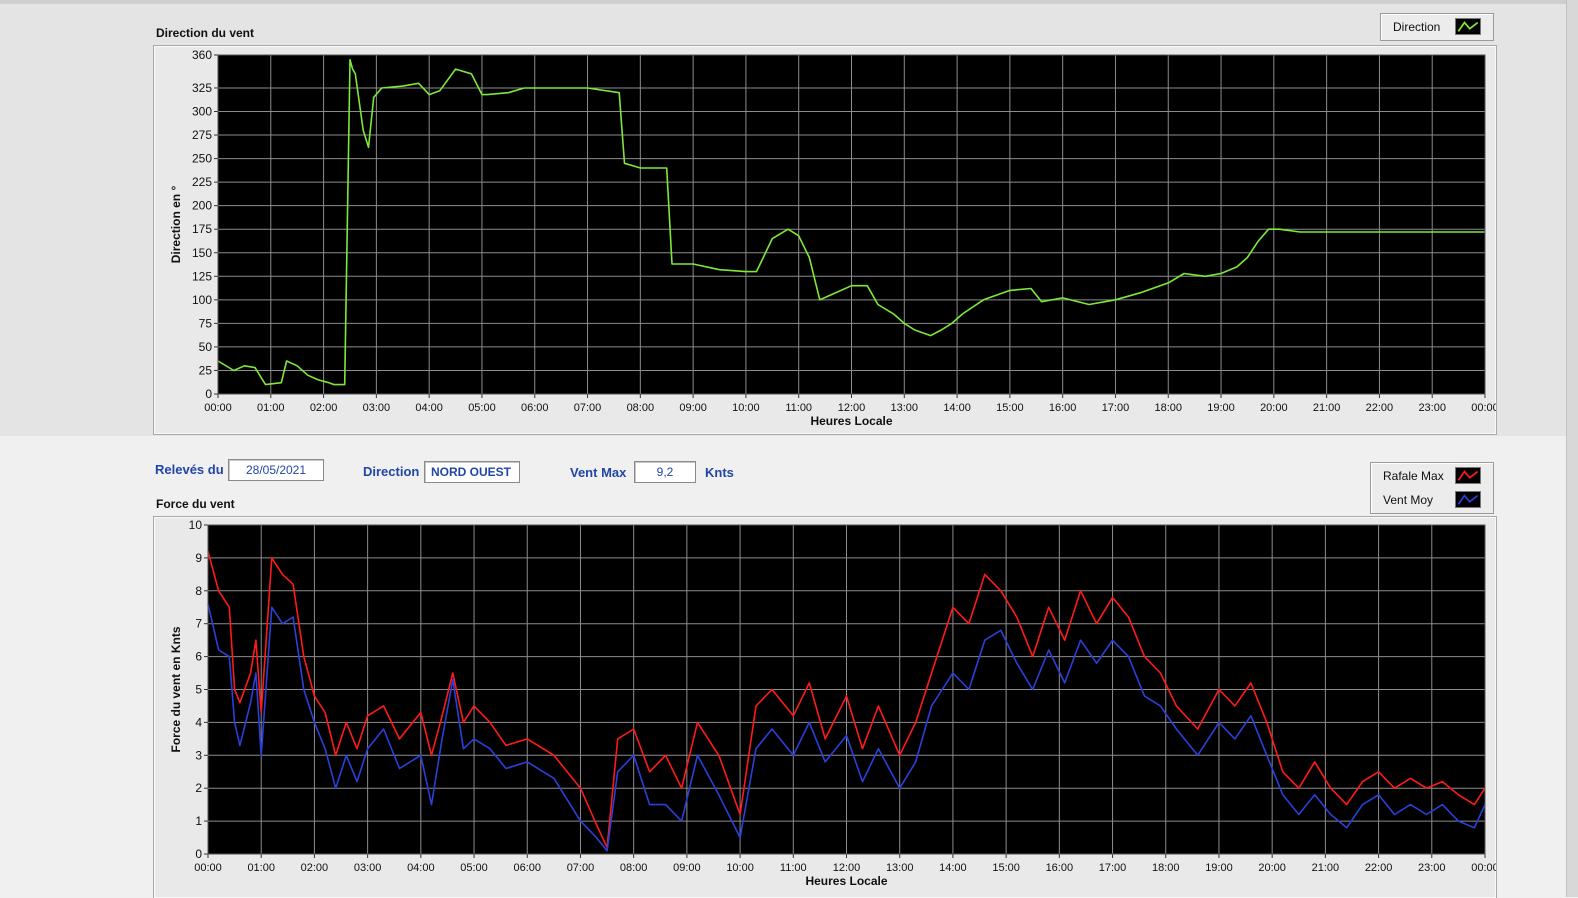 The height and width of the screenshot is (898, 1578). Describe the element at coordinates (391, 471) in the screenshot. I see `direction-label: Direction` at that location.